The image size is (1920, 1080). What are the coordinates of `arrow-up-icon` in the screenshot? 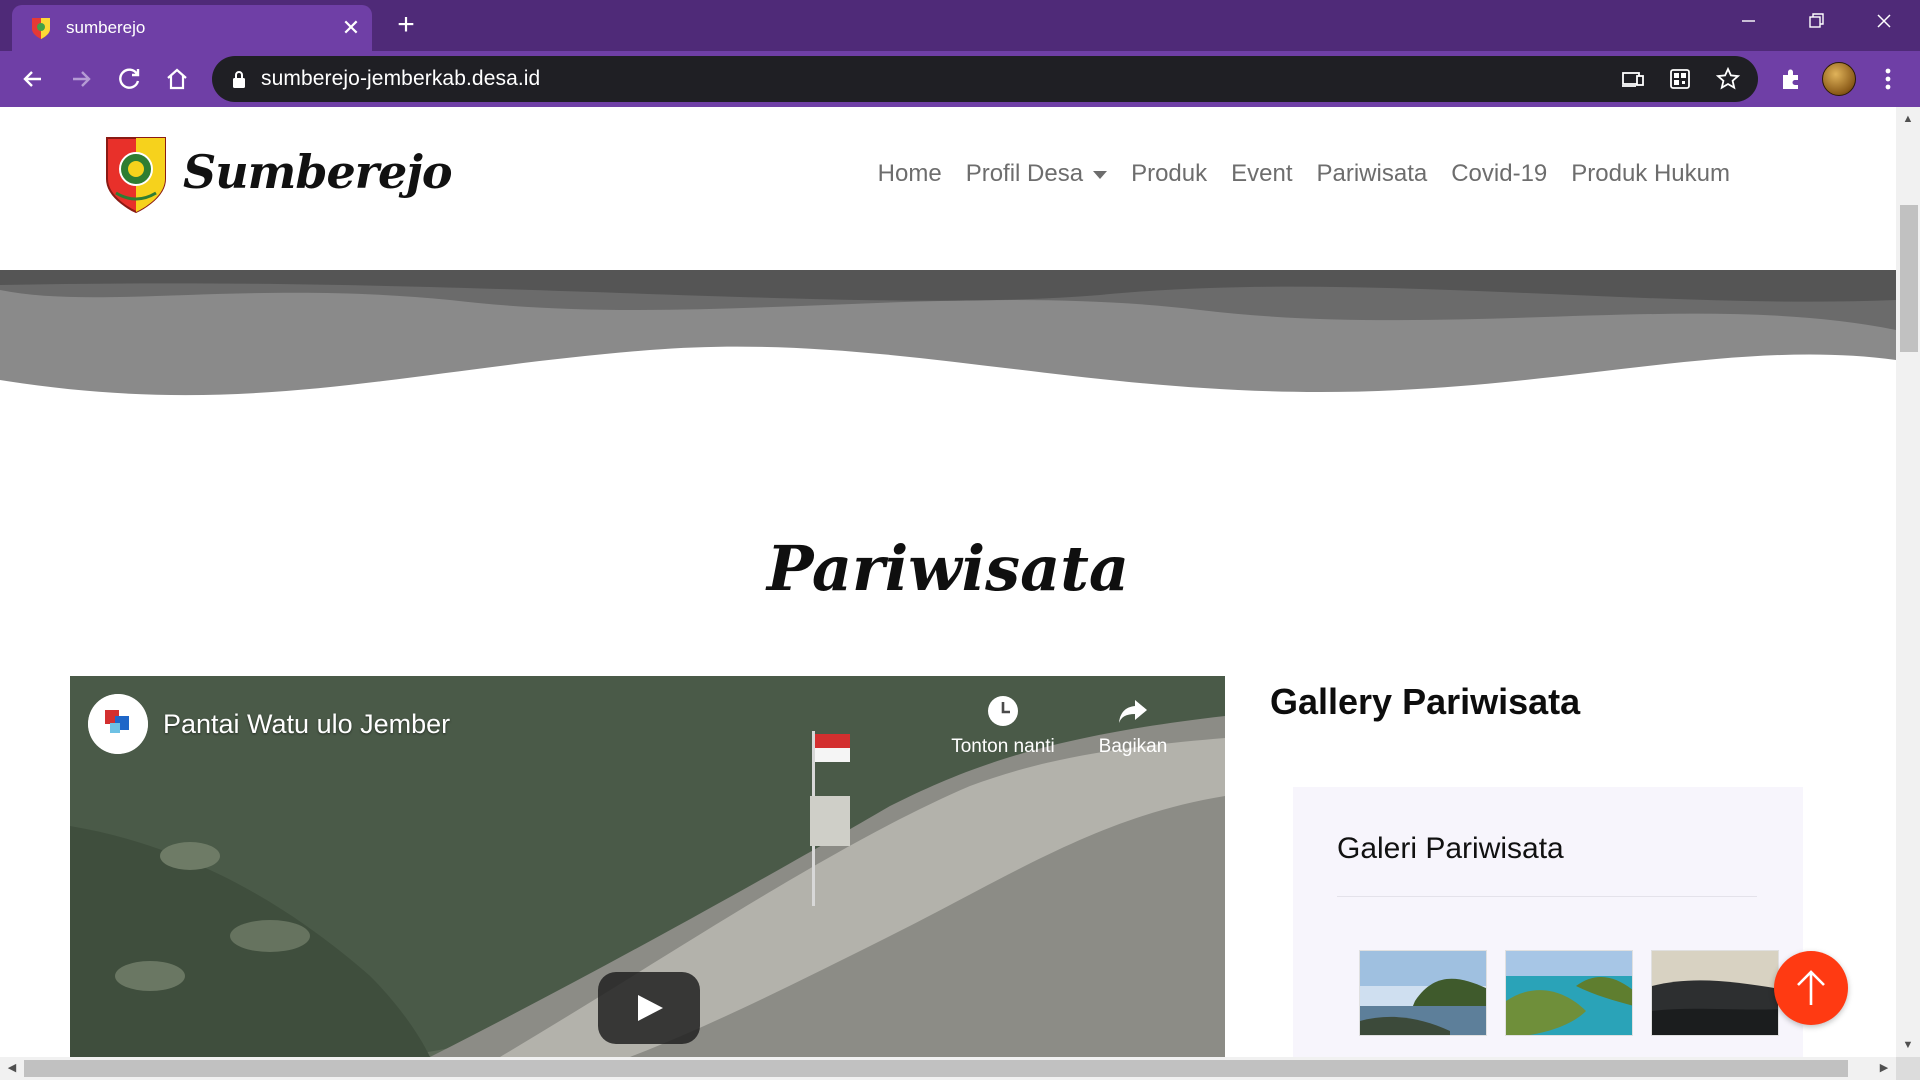 It's located at (1811, 987).